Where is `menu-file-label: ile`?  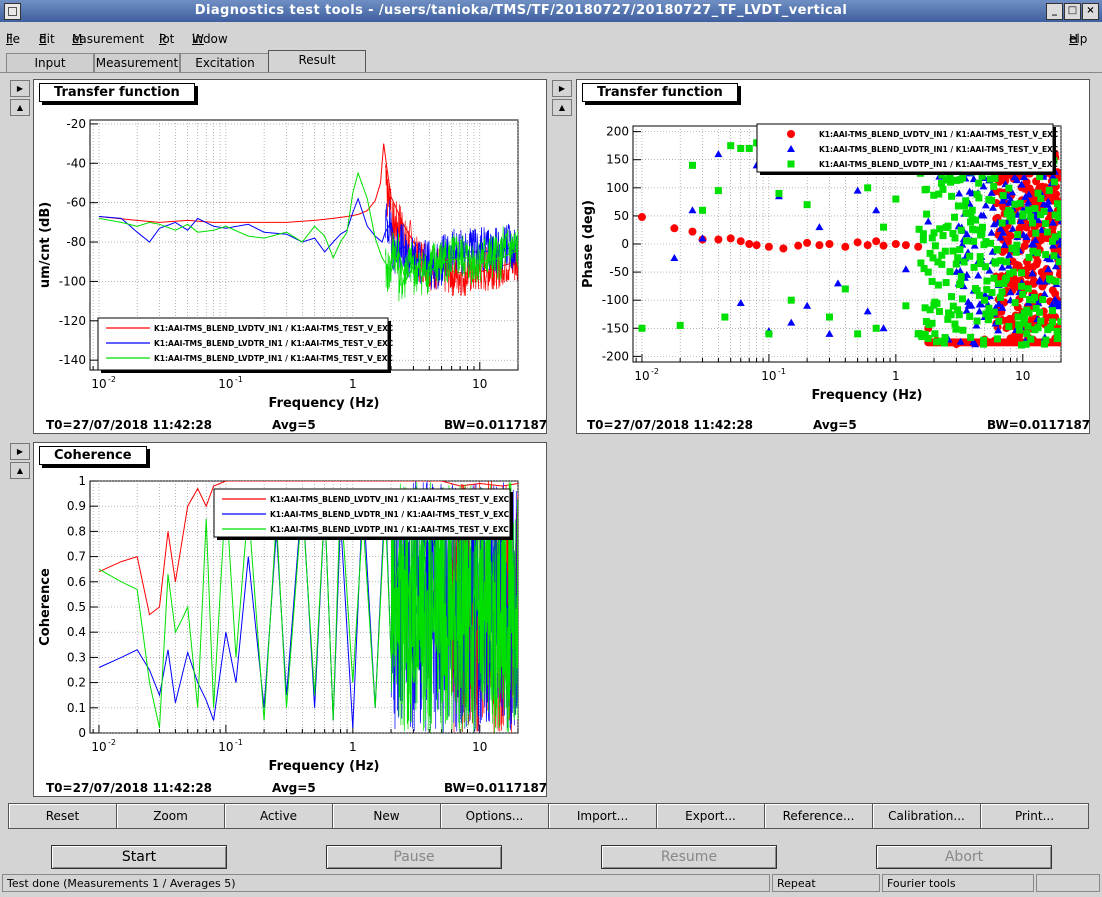 menu-file-label: ile is located at coordinates (13, 39).